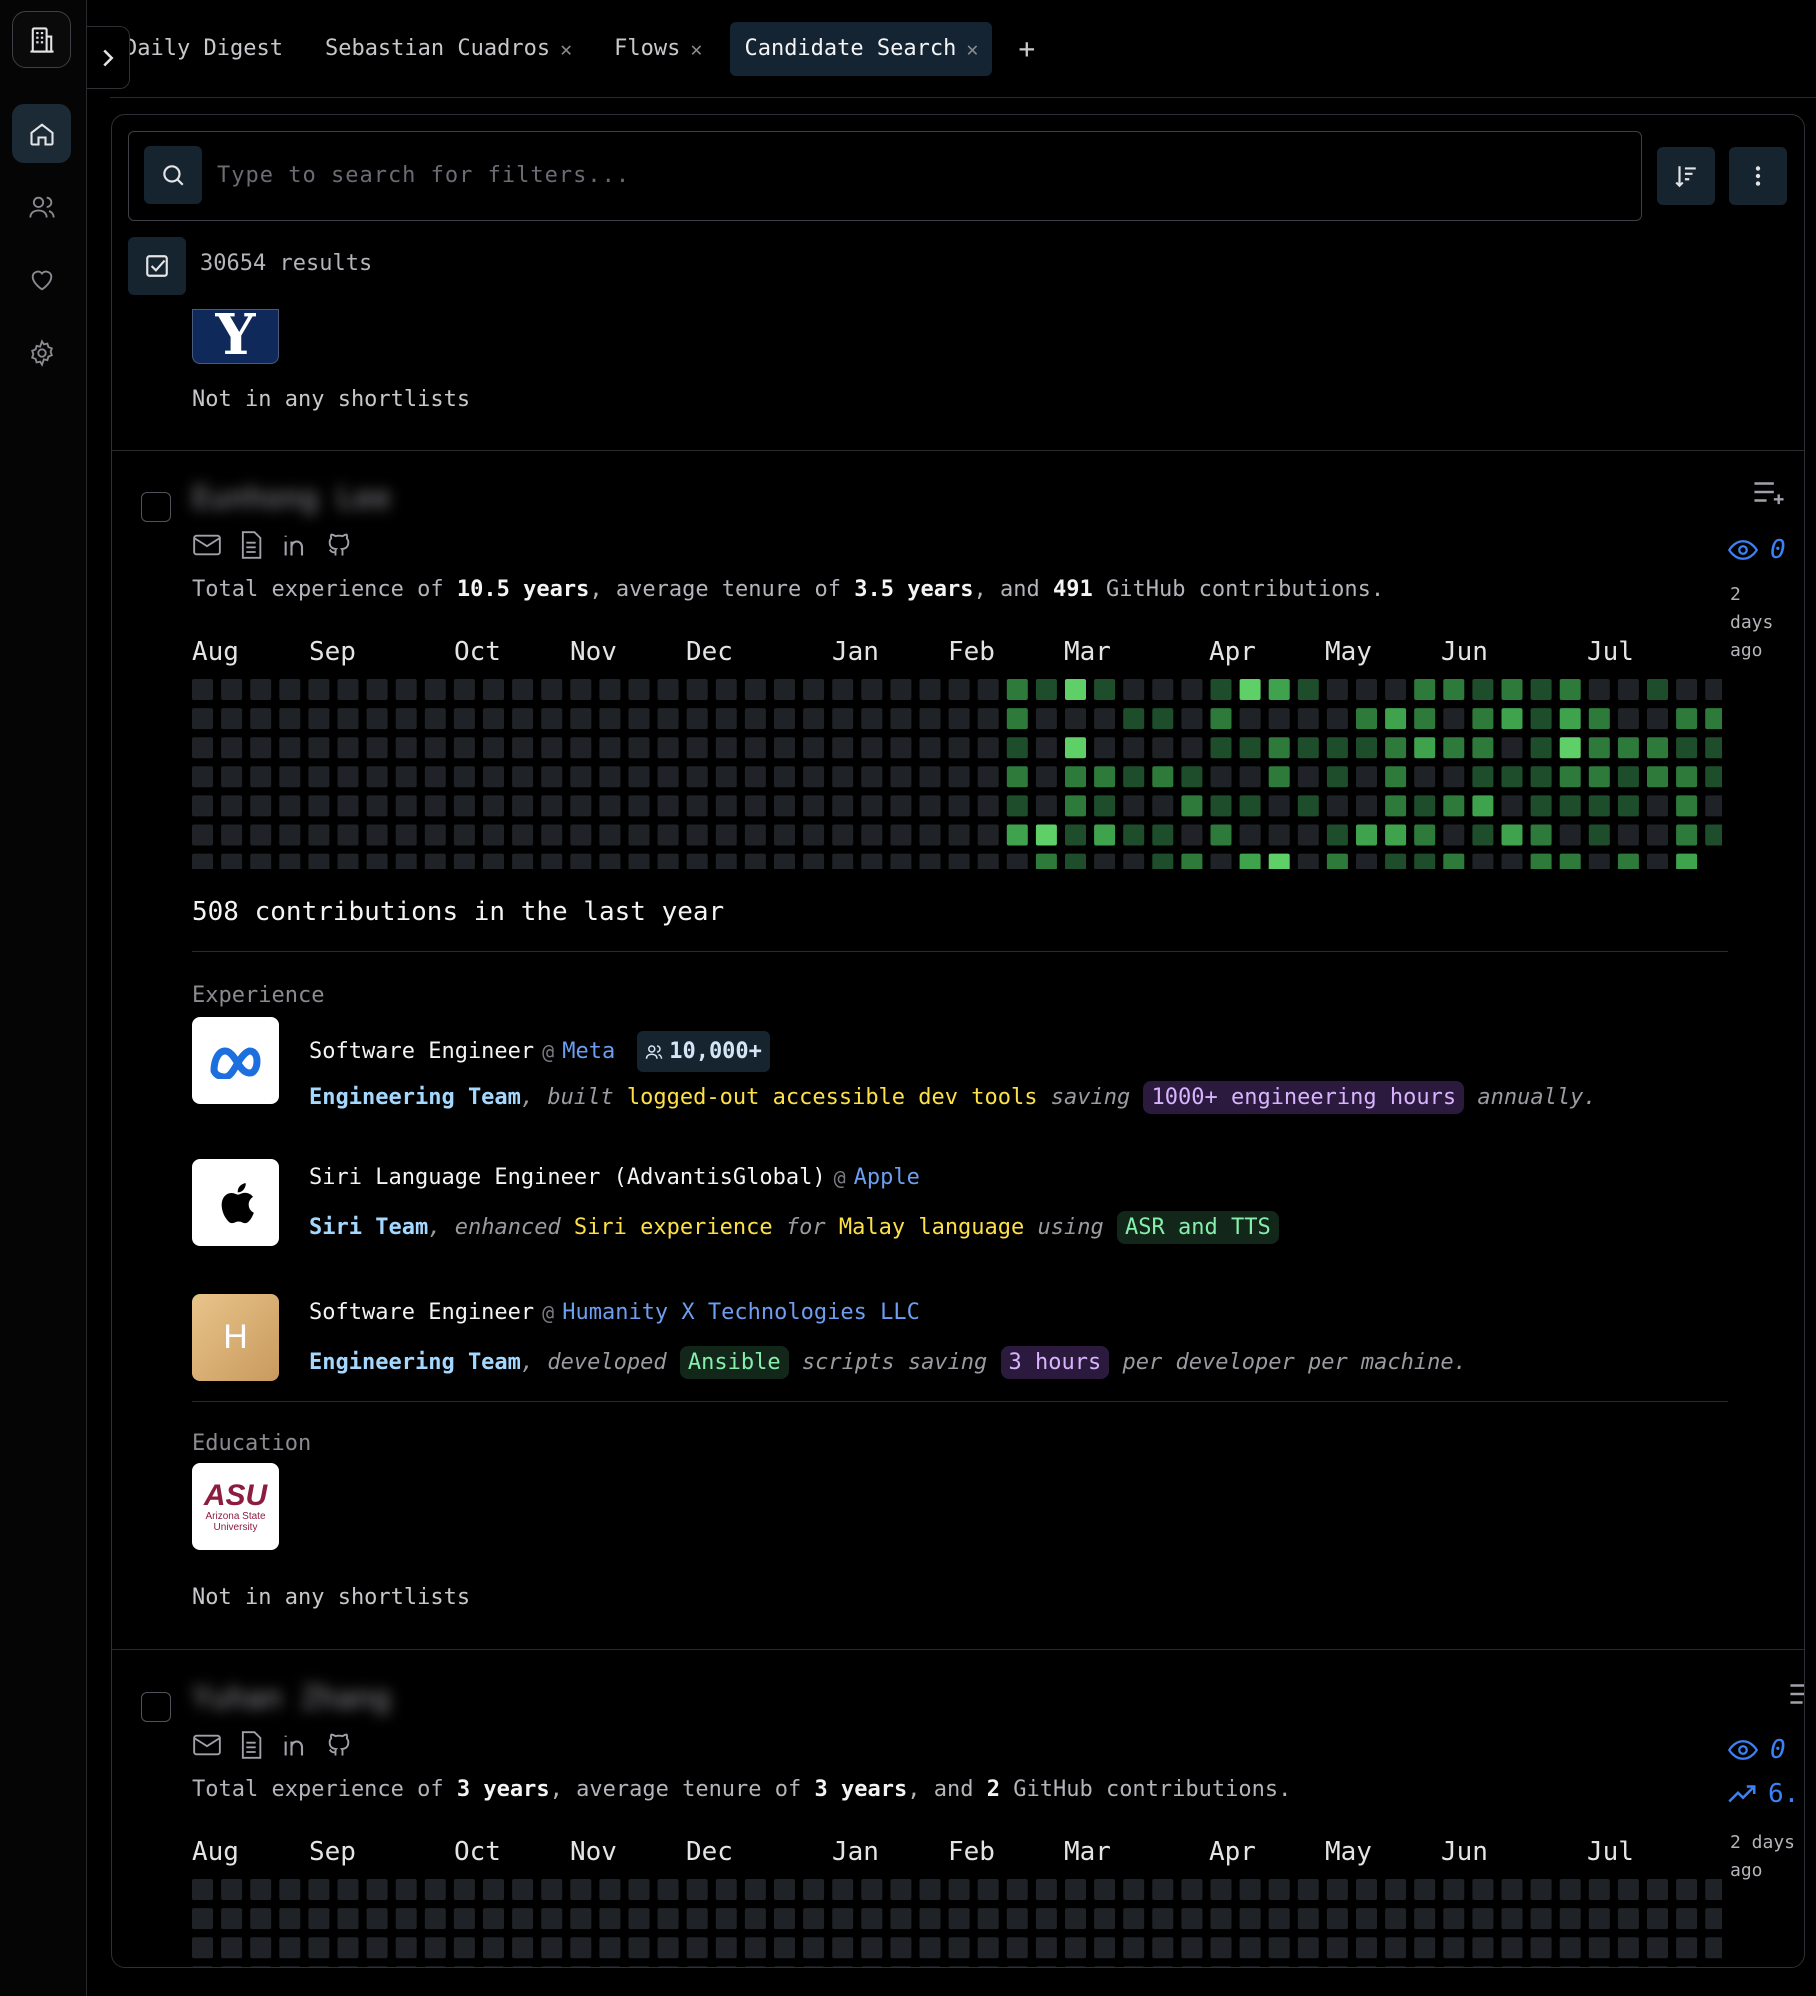 Image resolution: width=1816 pixels, height=1996 pixels. I want to click on company-size: 10,000+, so click(715, 1051).